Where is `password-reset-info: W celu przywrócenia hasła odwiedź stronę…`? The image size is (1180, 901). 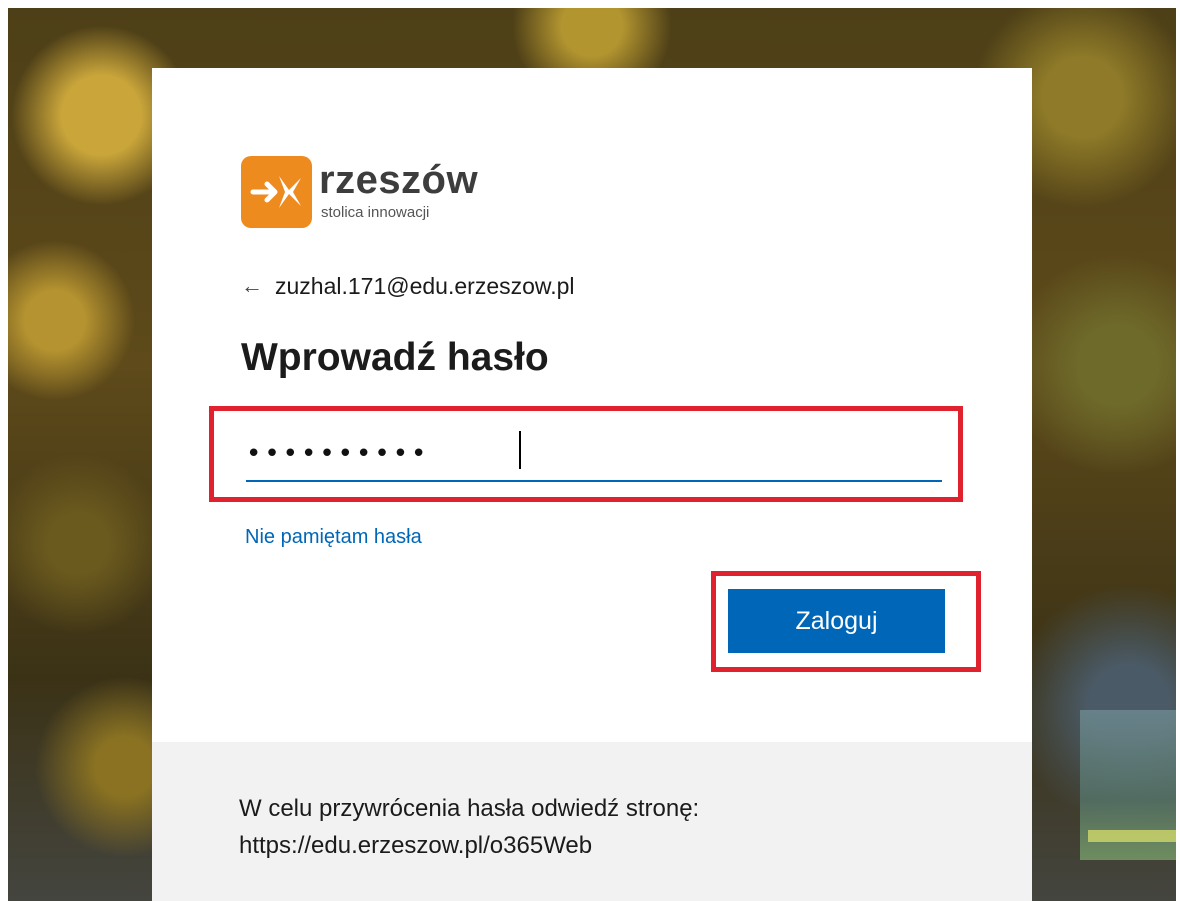
password-reset-info: W celu przywrócenia hasła odwiedź stronę… is located at coordinates (469, 827).